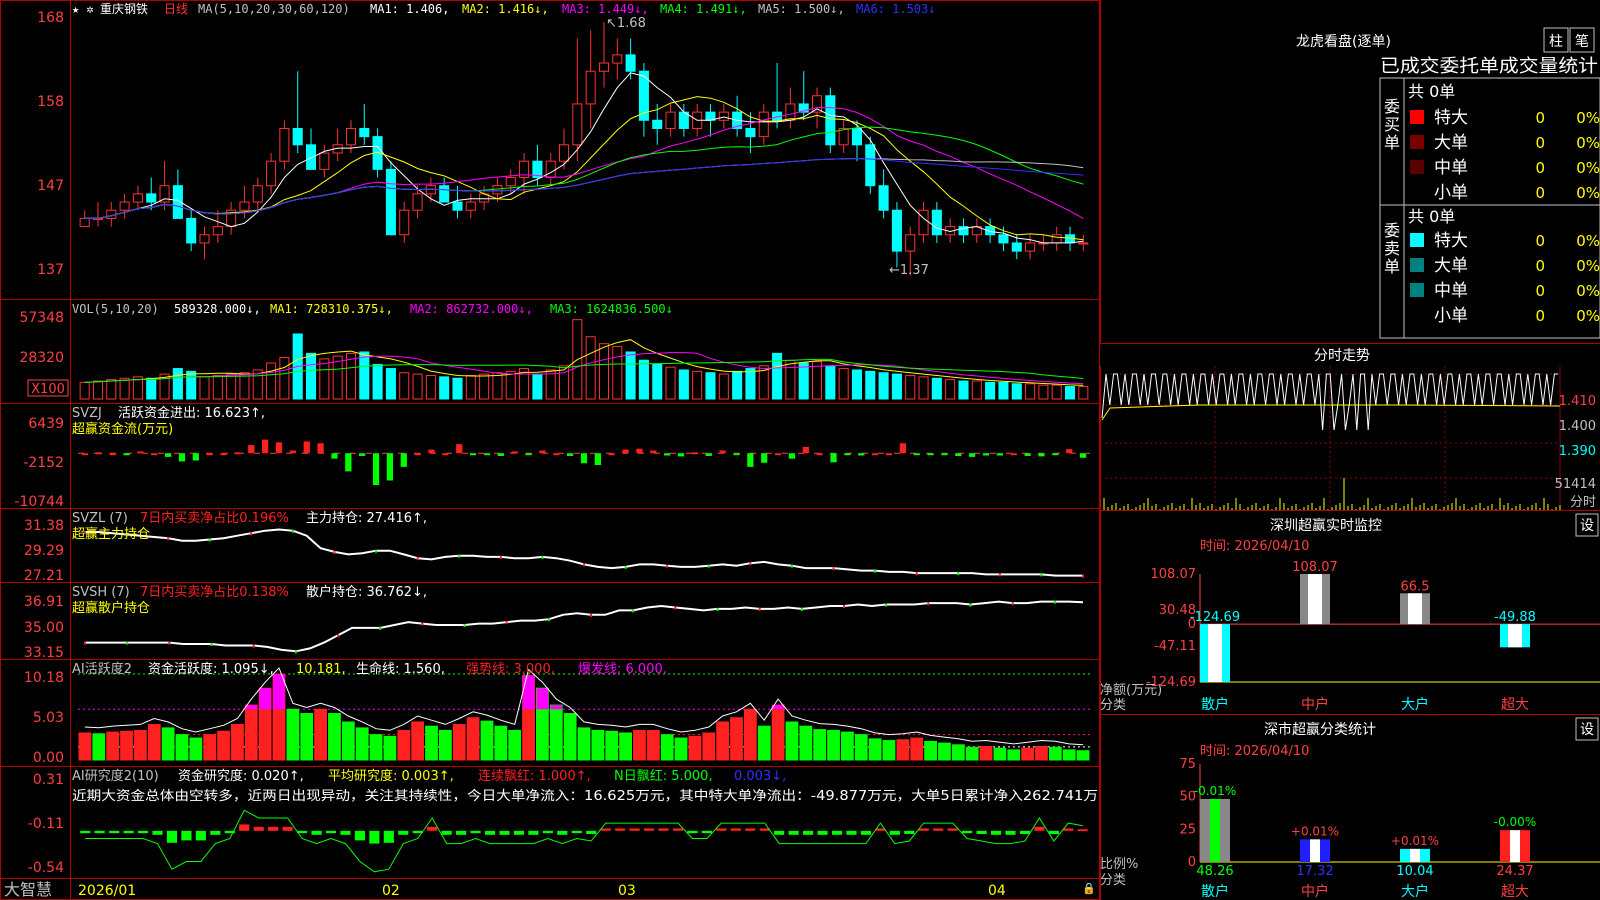 This screenshot has height=900, width=1600. What do you see at coordinates (1415, 891) in the screenshot?
I see `class-category-label: 大户` at bounding box center [1415, 891].